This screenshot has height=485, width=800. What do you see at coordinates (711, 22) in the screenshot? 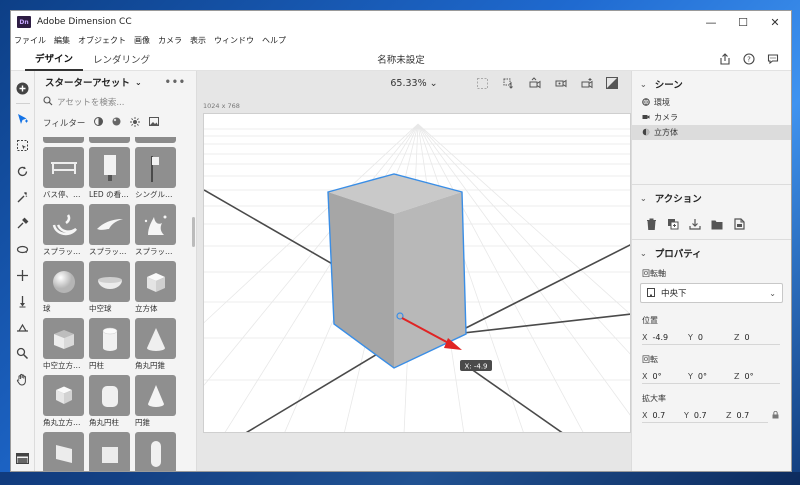
I see `minimize-button: —` at bounding box center [711, 22].